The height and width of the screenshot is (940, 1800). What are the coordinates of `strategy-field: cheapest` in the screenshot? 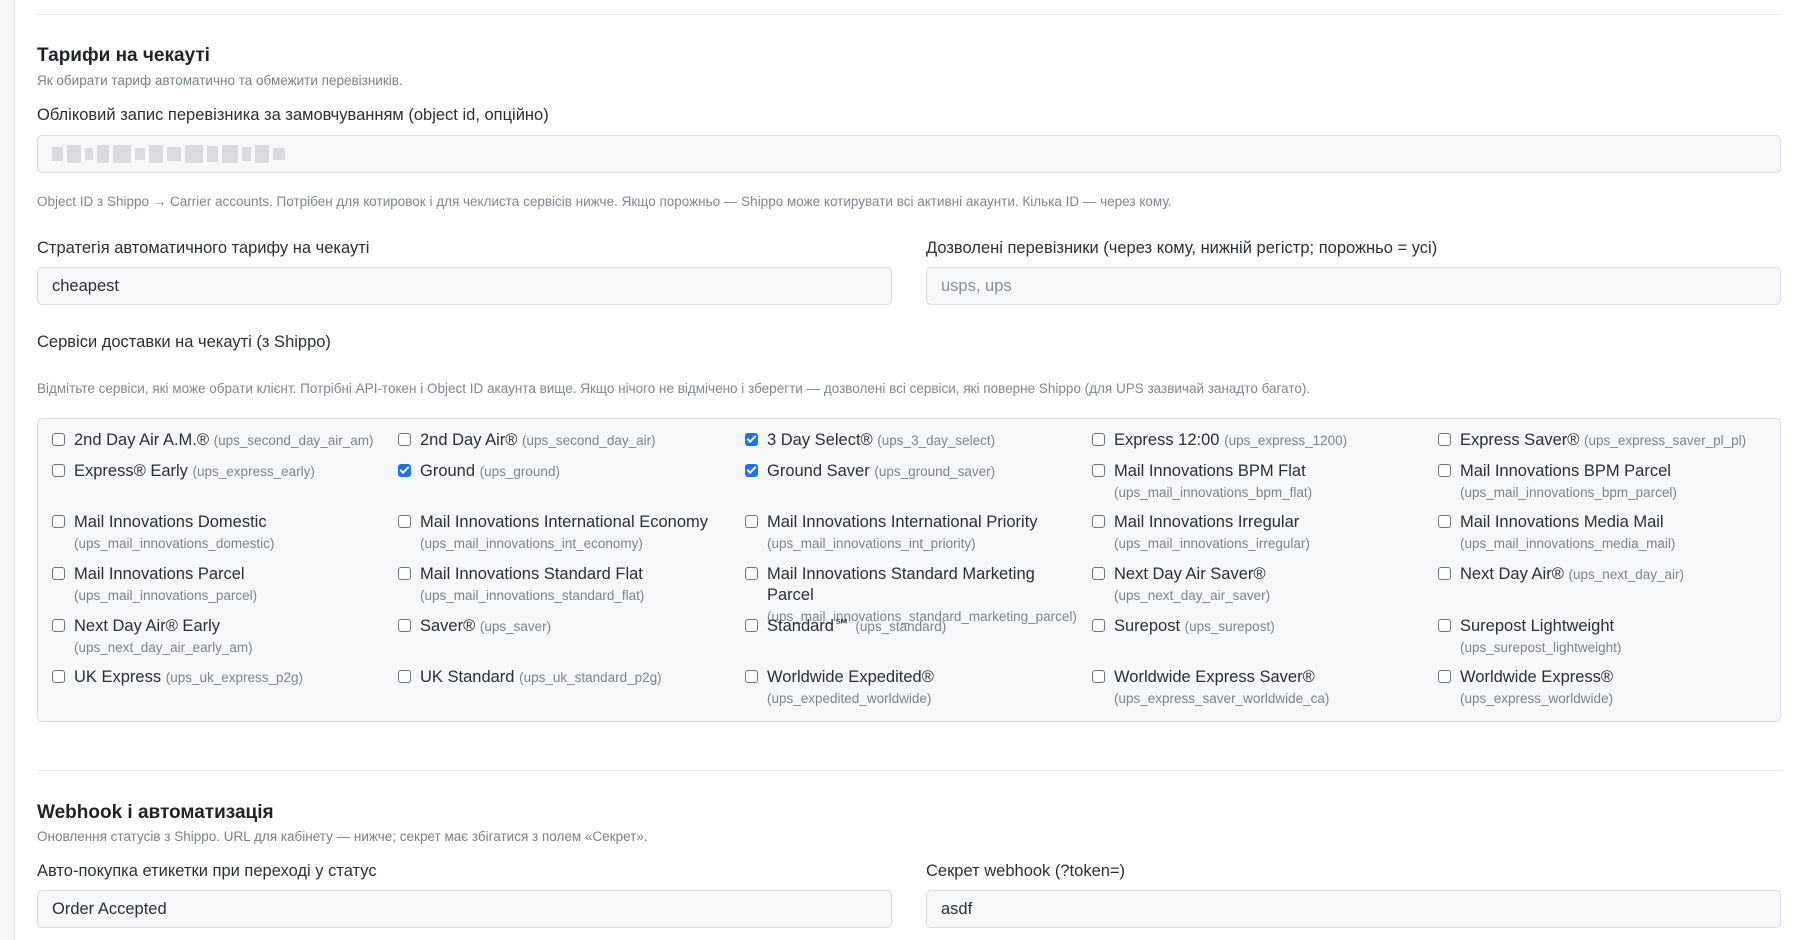 It's located at (464, 286).